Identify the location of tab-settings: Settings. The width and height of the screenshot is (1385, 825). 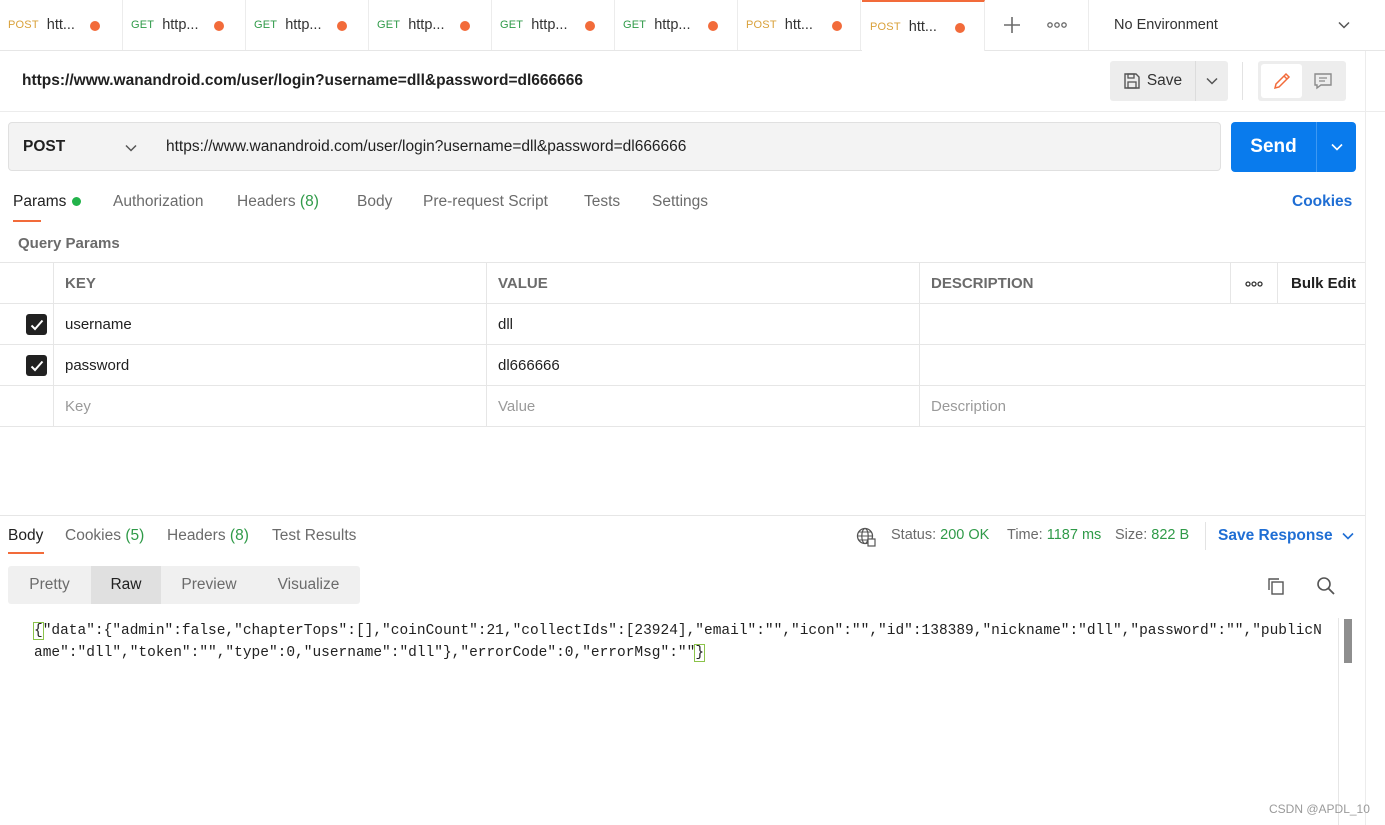
(680, 202).